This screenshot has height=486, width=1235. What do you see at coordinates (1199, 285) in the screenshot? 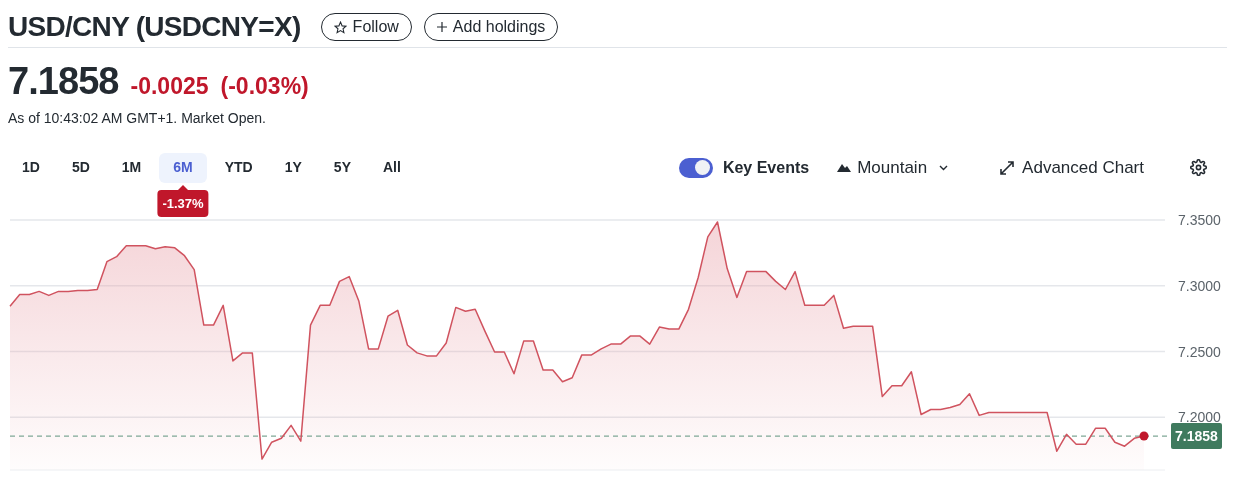
I see `y-axis-label: 7.3000` at bounding box center [1199, 285].